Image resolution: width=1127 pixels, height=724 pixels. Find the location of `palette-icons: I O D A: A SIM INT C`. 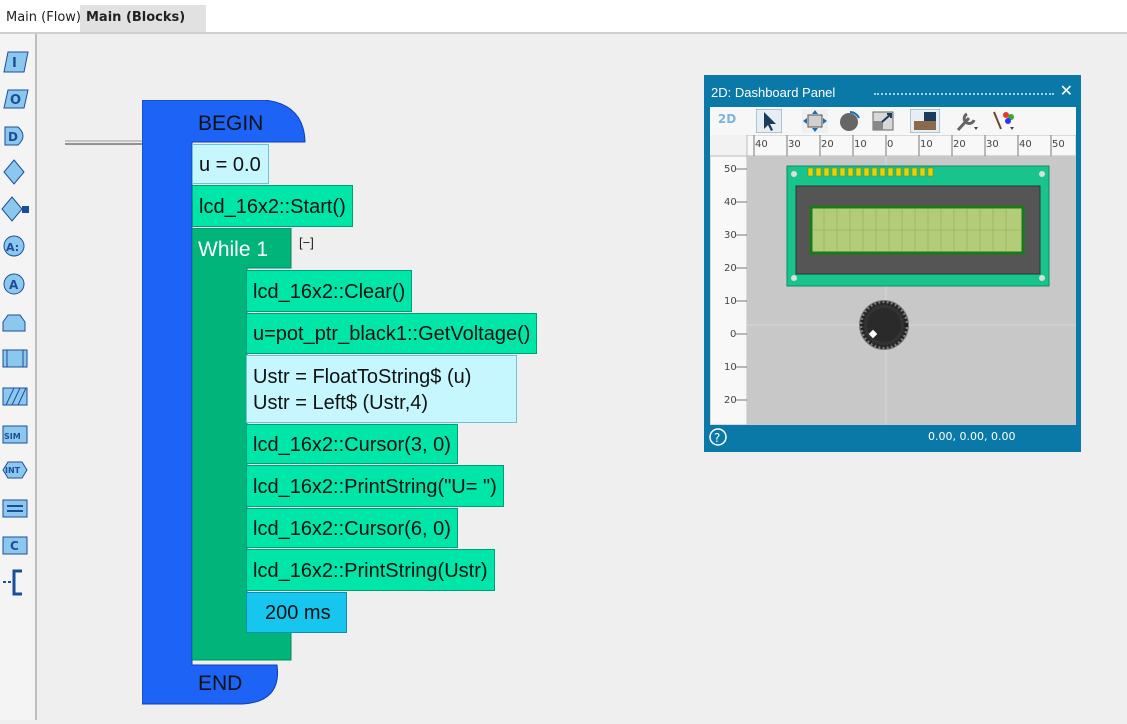

palette-icons: I O D A: A SIM INT C is located at coordinates (15, 323).